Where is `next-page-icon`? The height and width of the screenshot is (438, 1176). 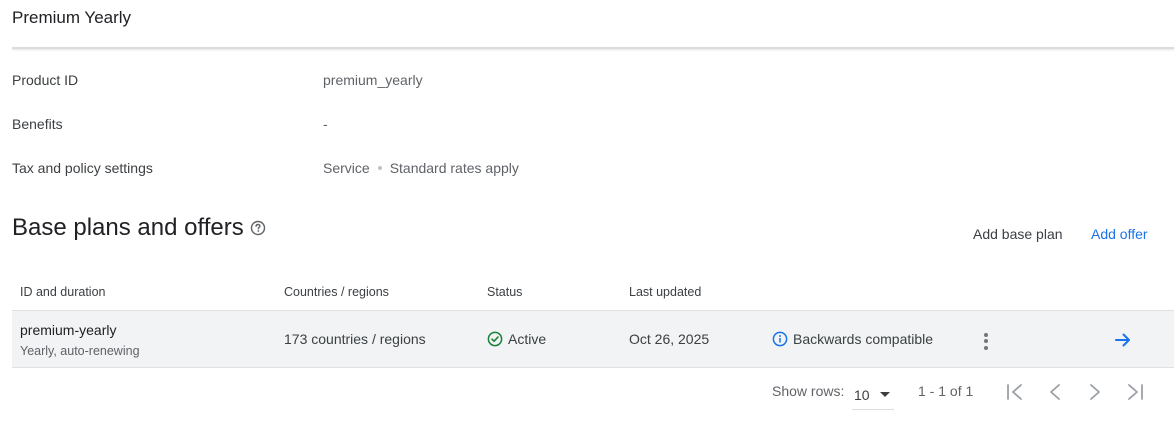 next-page-icon is located at coordinates (1095, 392).